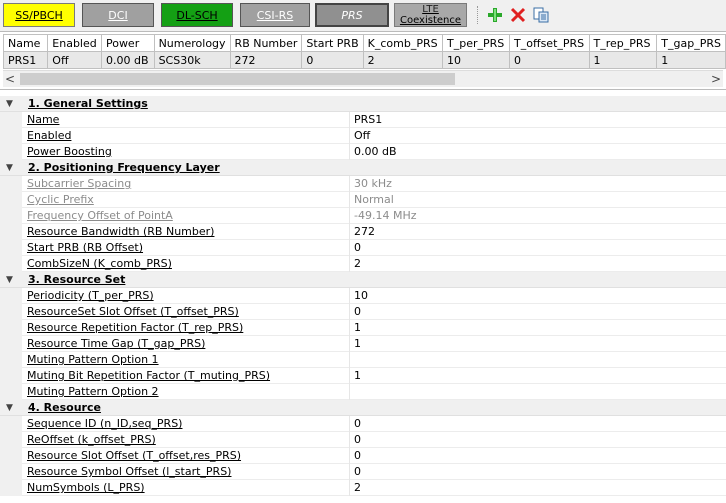 The height and width of the screenshot is (503, 726). I want to click on property-row: Periodicity (T_per_PRS) 10, so click(363, 296).